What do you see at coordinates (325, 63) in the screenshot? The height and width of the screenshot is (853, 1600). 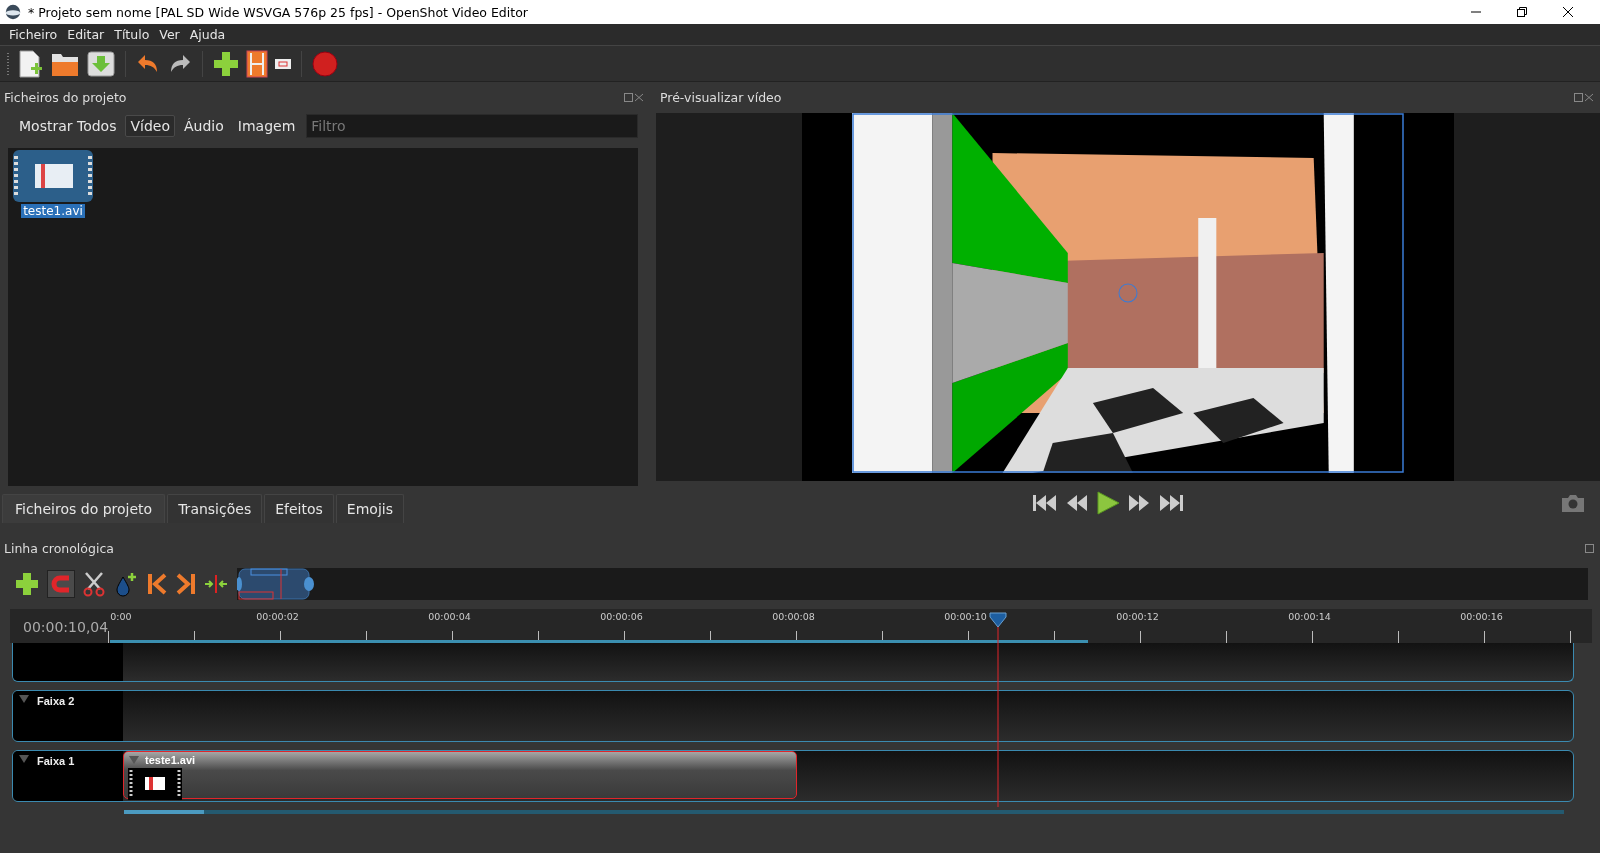 I see `record-icon` at bounding box center [325, 63].